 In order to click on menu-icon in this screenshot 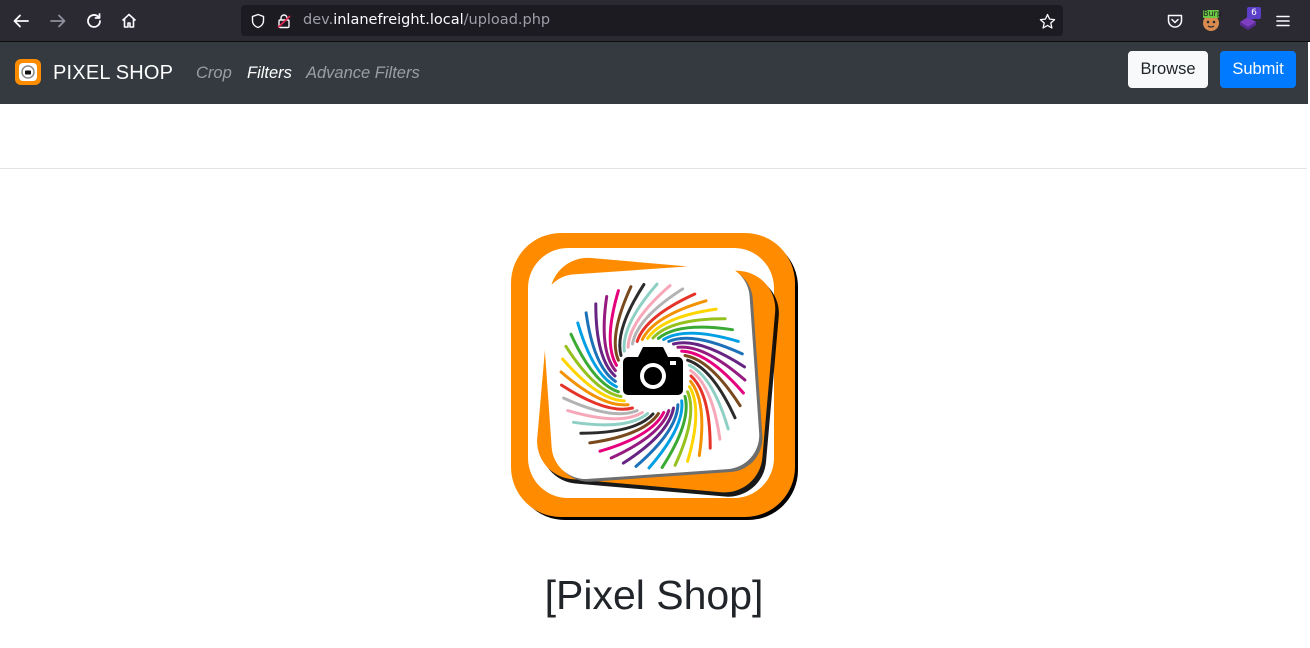, I will do `click(1283, 21)`.